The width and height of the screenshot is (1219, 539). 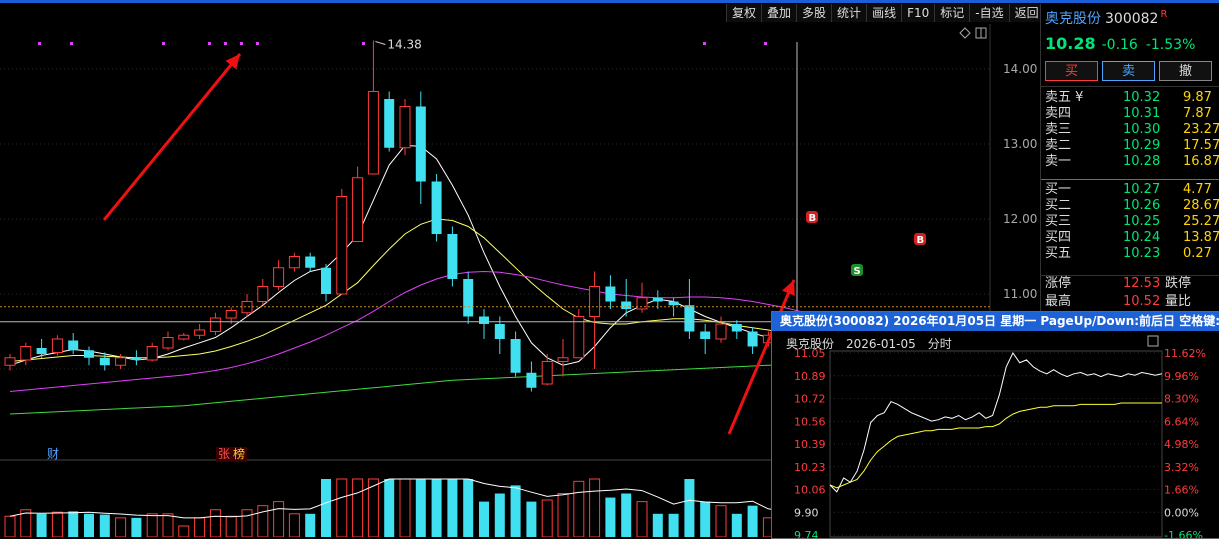 I want to click on volume-ratio-label: 量比, so click(x=1178, y=301).